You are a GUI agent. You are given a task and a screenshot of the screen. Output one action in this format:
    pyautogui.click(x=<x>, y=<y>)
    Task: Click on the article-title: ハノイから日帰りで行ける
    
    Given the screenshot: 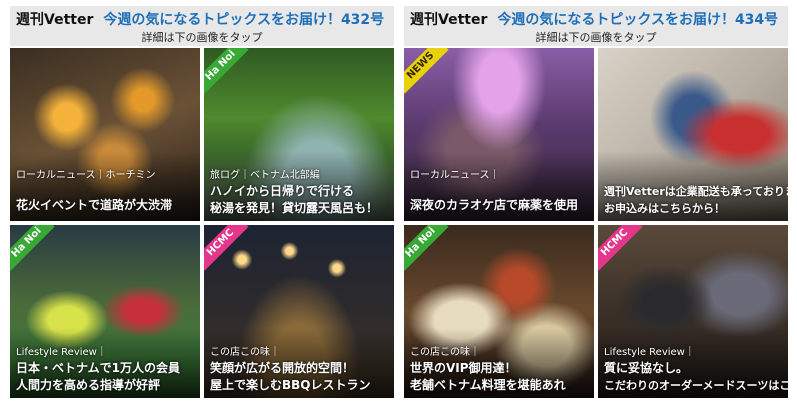 What is the action you would take?
    pyautogui.click(x=282, y=191)
    